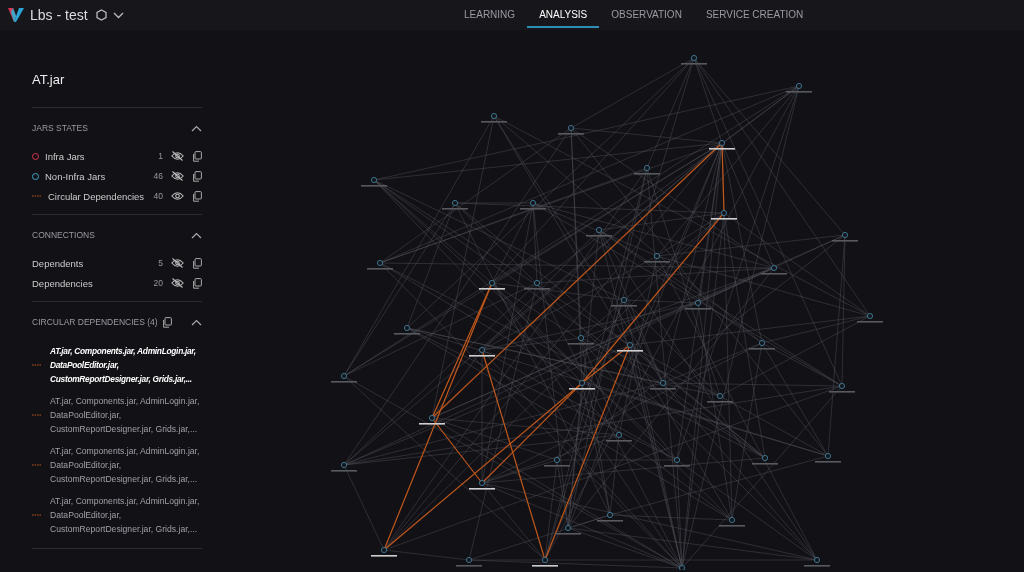 The height and width of the screenshot is (572, 1024). What do you see at coordinates (158, 176) in the screenshot?
I see `row-count: 46` at bounding box center [158, 176].